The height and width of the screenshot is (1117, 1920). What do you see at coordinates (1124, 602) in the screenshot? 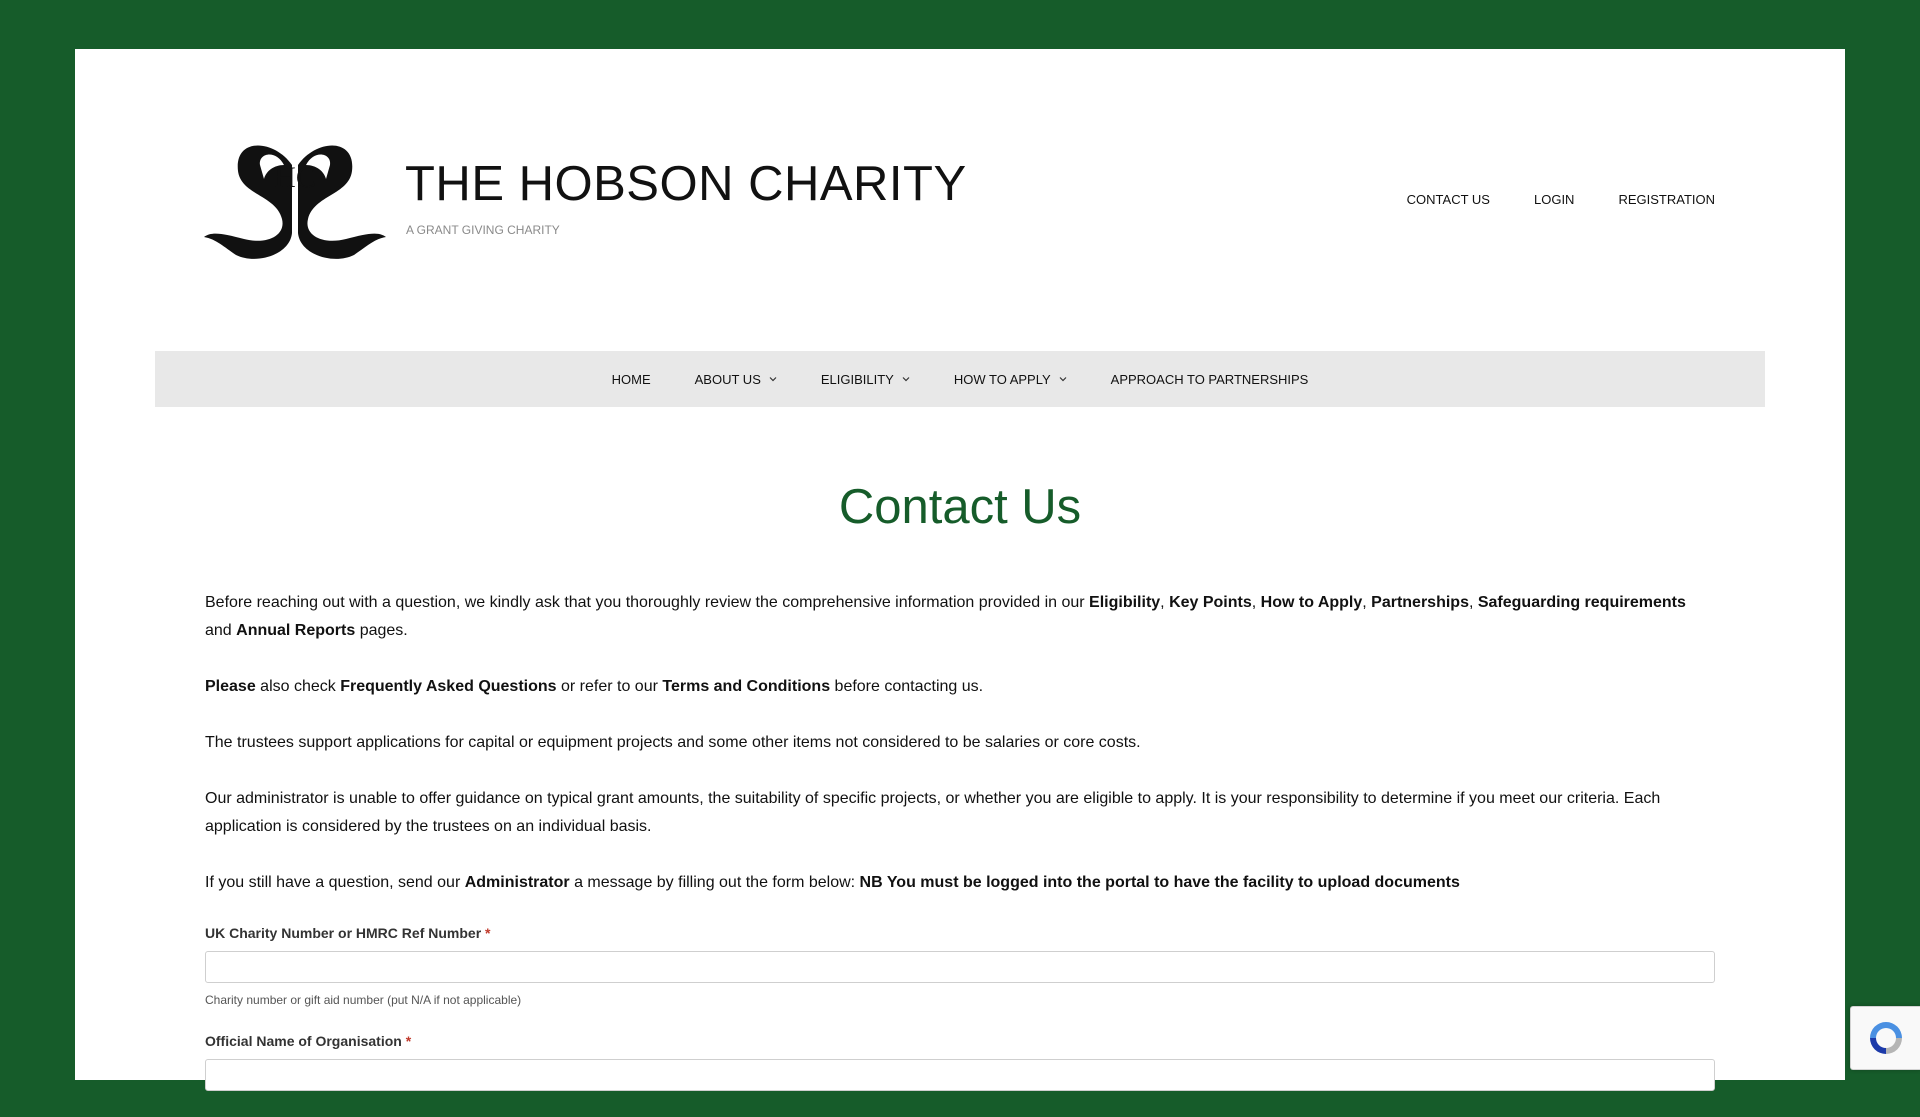
I see `link-eligibility: Eligibility` at bounding box center [1124, 602].